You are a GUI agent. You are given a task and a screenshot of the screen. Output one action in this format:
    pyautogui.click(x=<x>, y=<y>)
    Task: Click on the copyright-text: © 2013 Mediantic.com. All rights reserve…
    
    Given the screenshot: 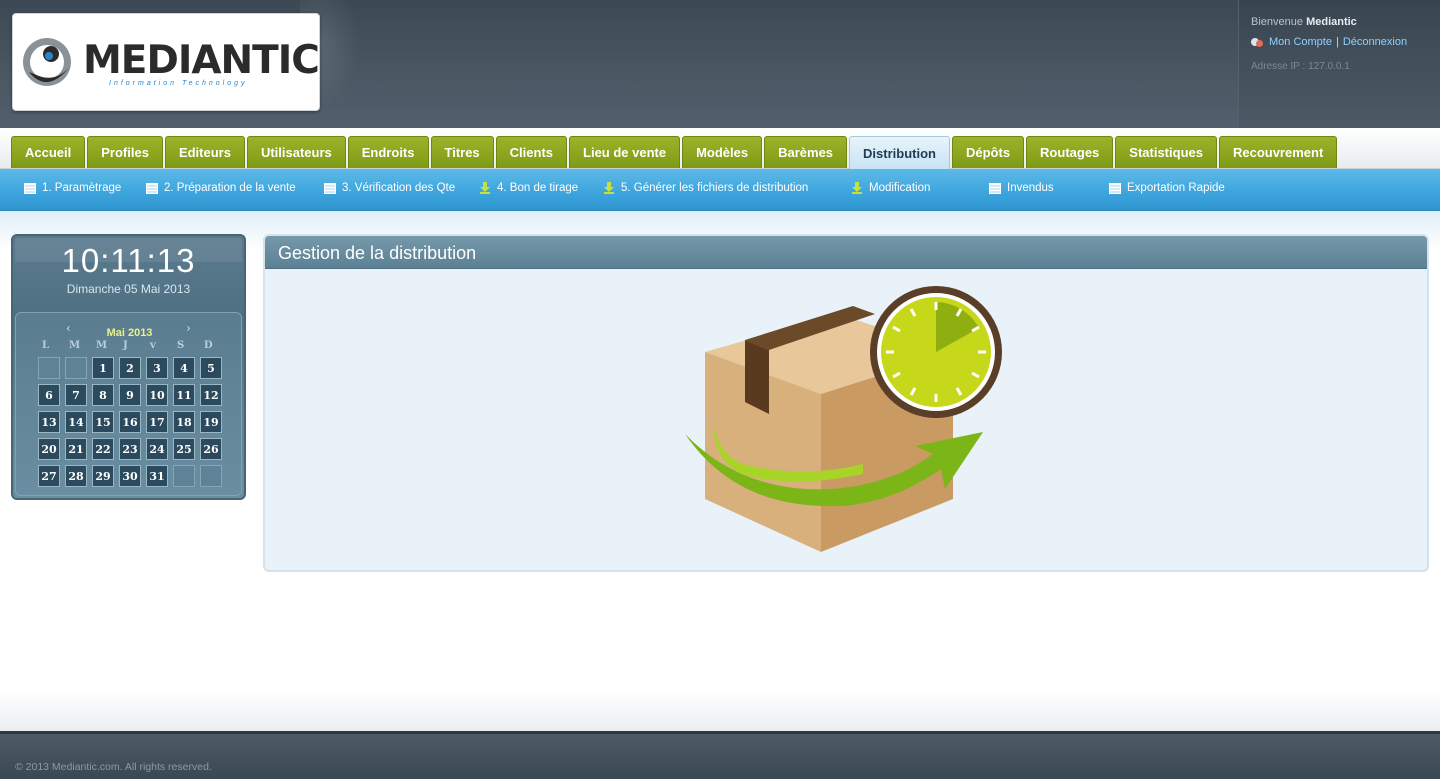 What is the action you would take?
    pyautogui.click(x=113, y=767)
    